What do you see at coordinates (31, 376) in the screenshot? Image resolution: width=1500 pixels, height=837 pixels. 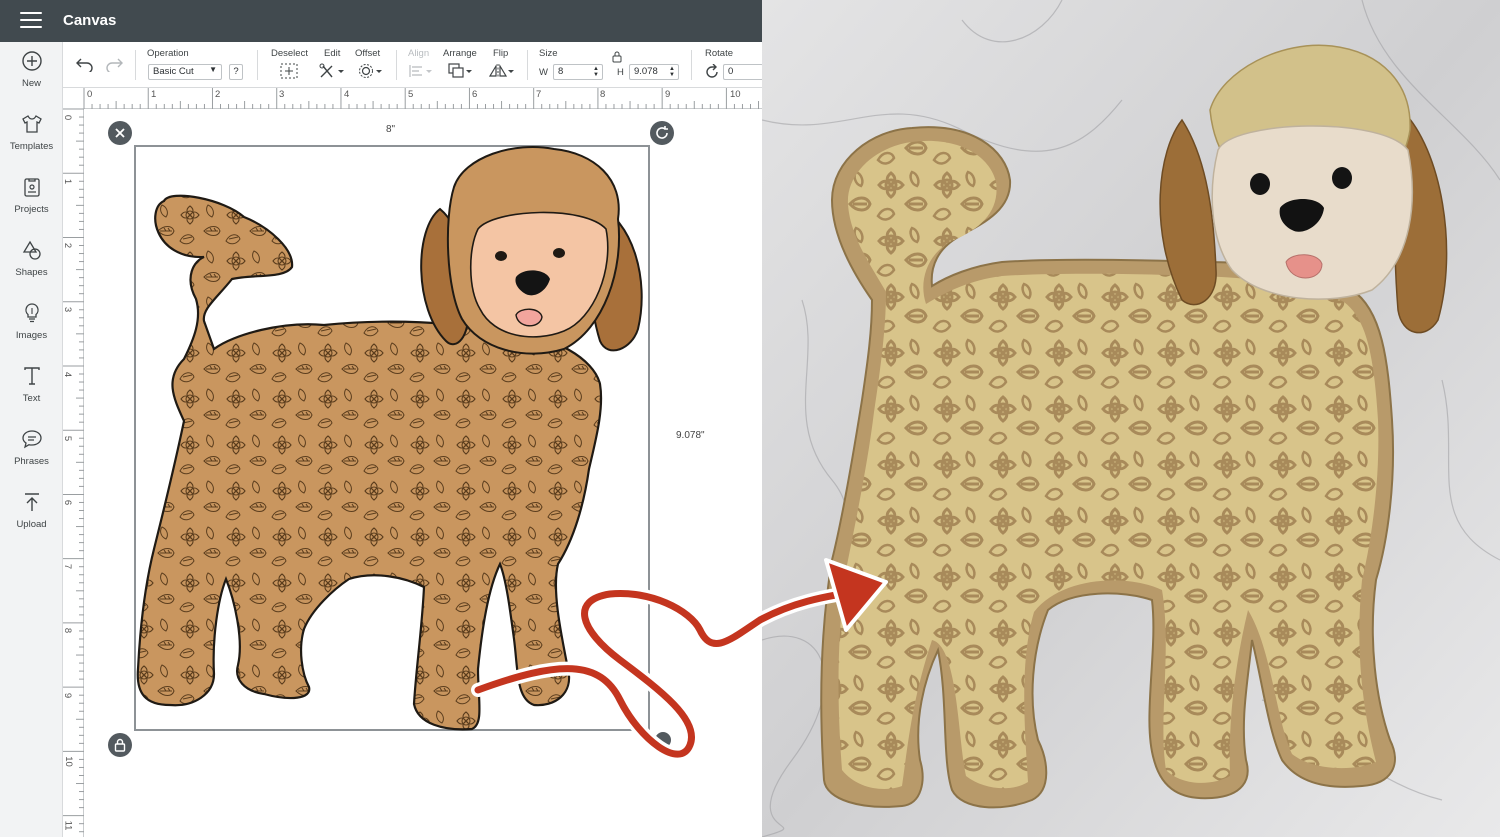 I see `text-icon` at bounding box center [31, 376].